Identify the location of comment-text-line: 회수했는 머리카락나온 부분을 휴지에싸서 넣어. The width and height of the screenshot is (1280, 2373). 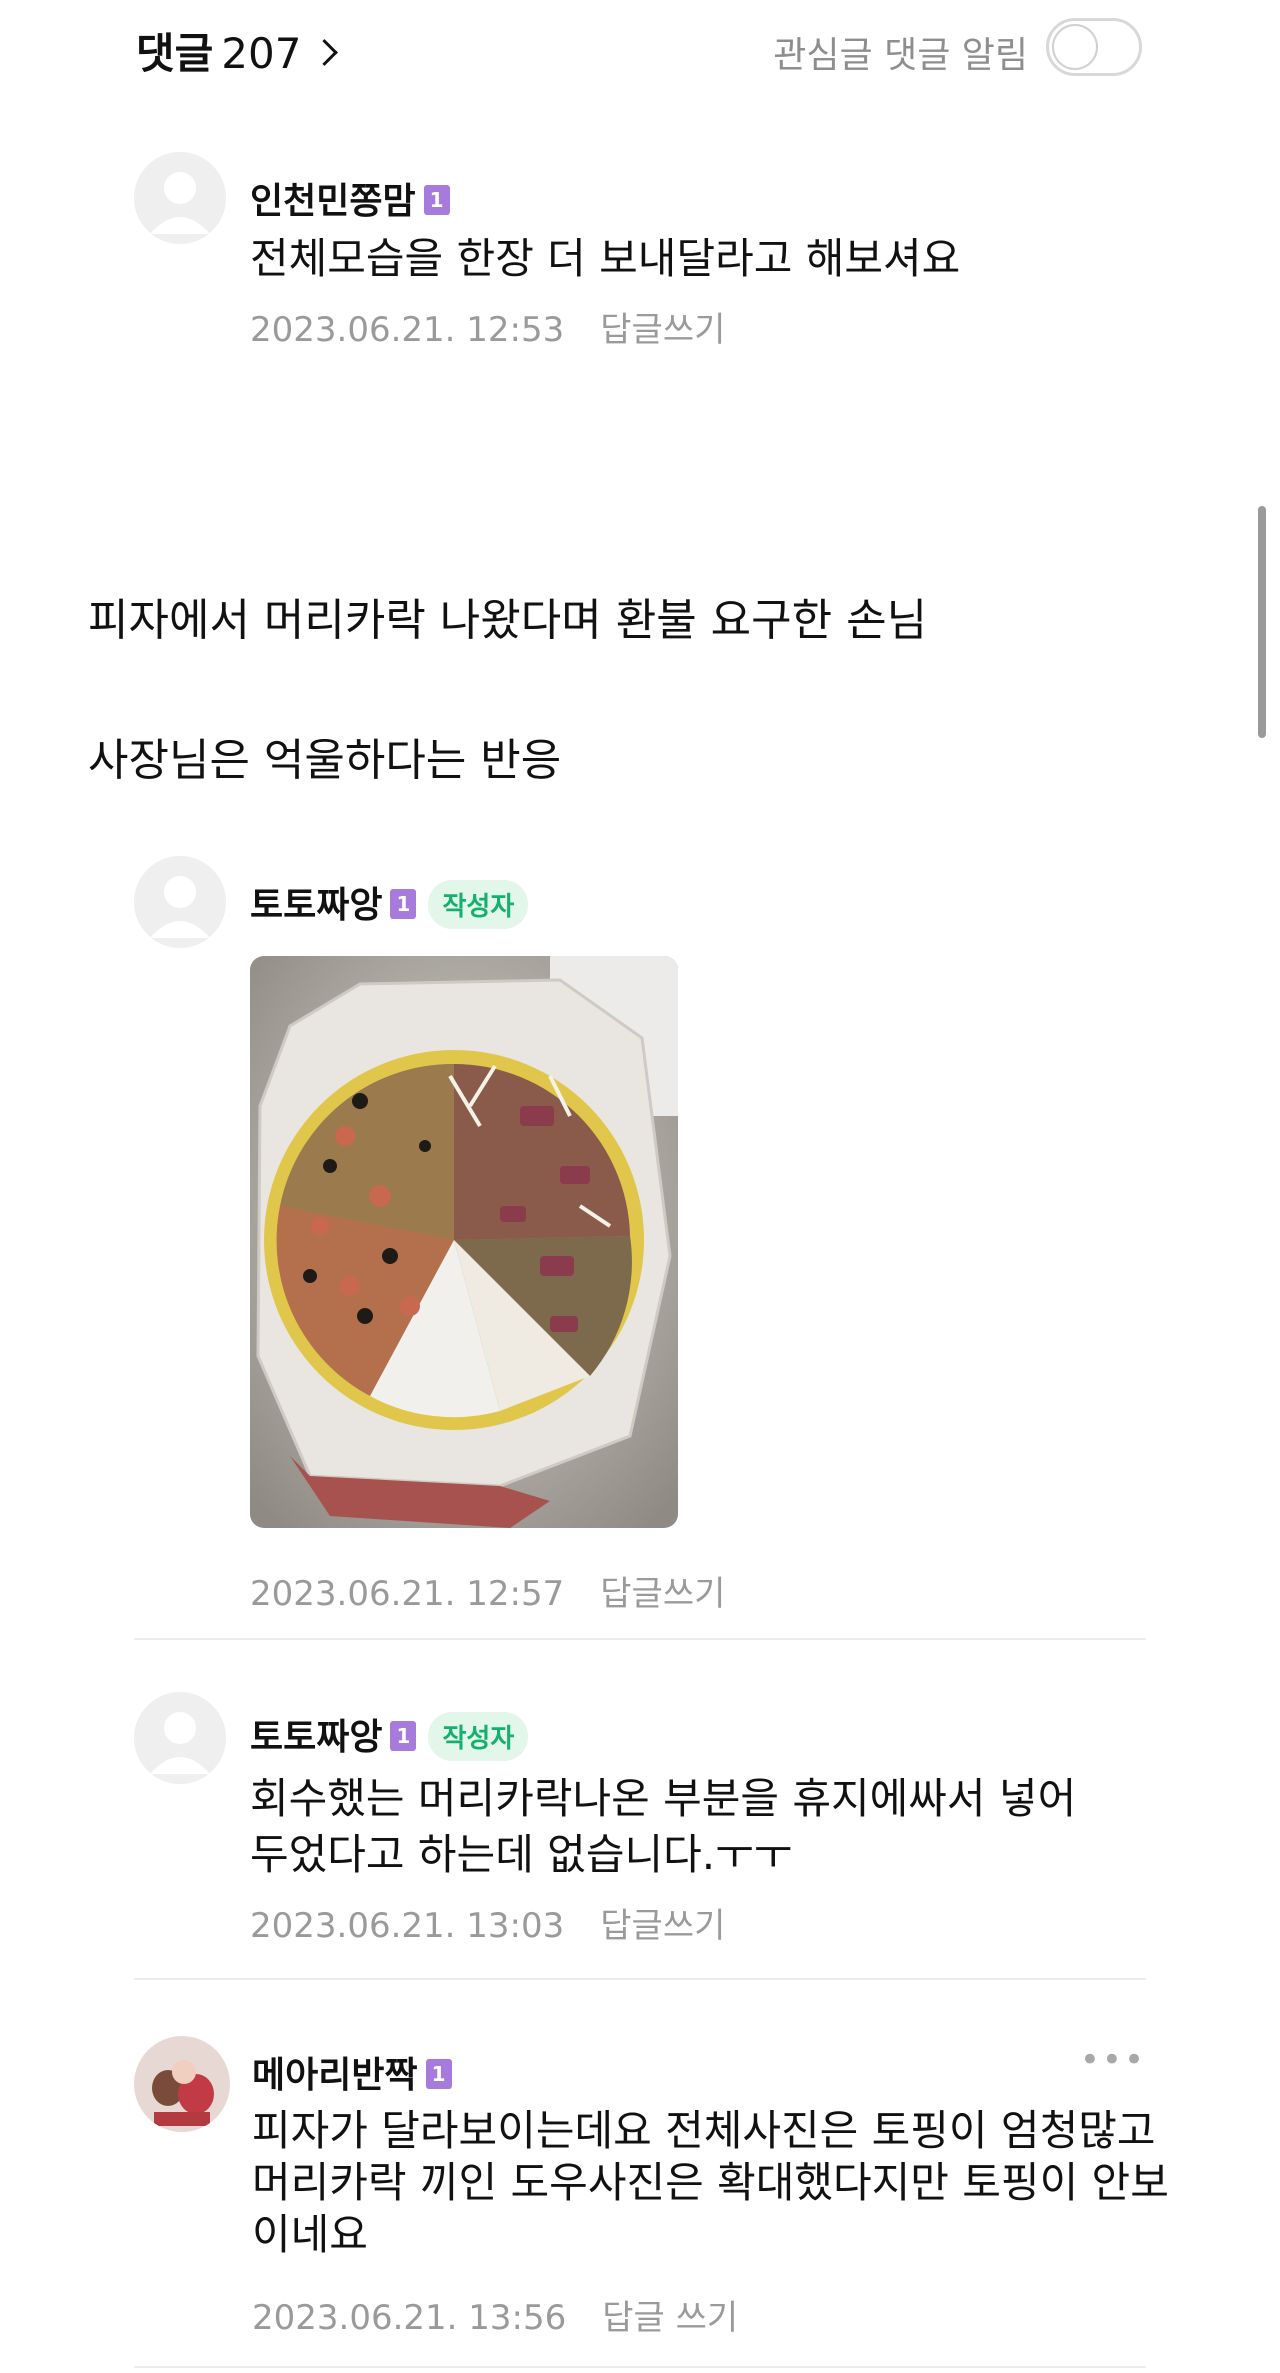
(663, 1798).